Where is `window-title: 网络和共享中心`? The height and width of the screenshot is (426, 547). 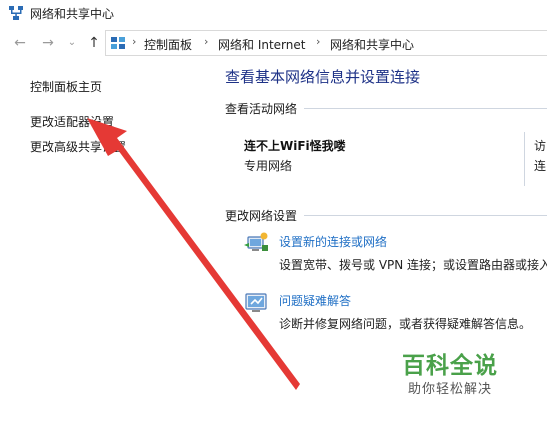 window-title: 网络和共享中心 is located at coordinates (72, 14).